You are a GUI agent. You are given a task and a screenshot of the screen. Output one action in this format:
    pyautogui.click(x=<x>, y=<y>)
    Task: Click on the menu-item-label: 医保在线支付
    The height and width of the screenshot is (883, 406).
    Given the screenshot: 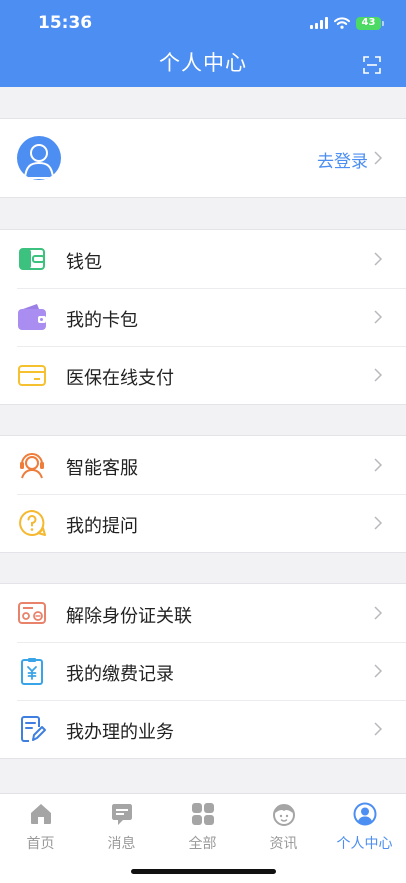 What is the action you would take?
    pyautogui.click(x=120, y=378)
    